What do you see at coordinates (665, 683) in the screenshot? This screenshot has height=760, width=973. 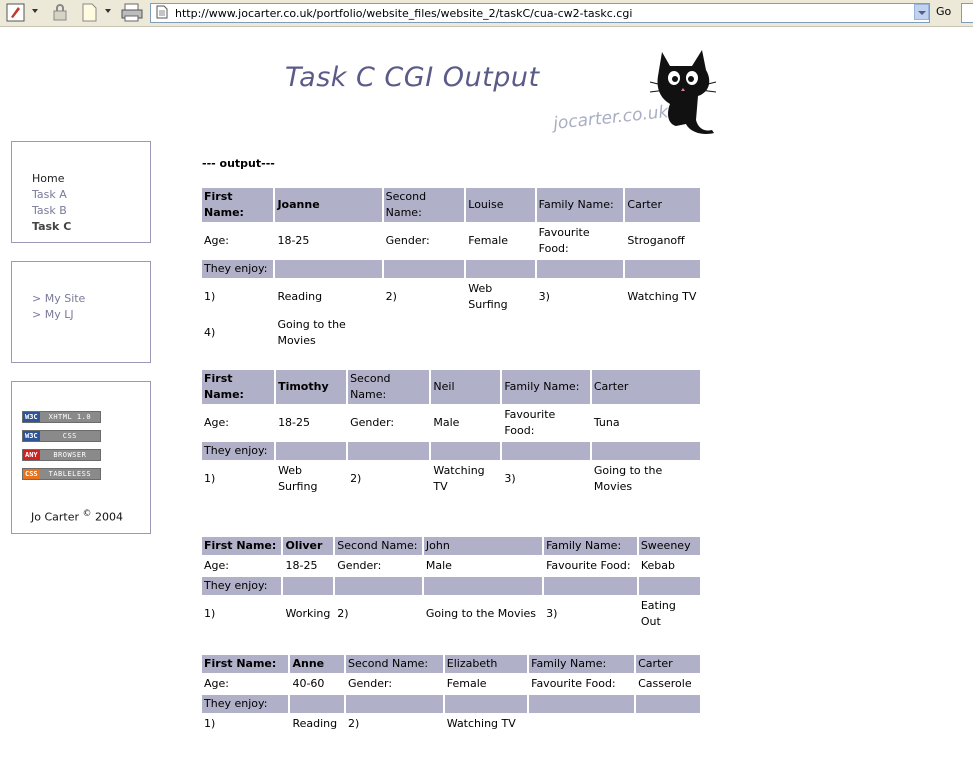 I see `favourite-food-value: Casserole` at bounding box center [665, 683].